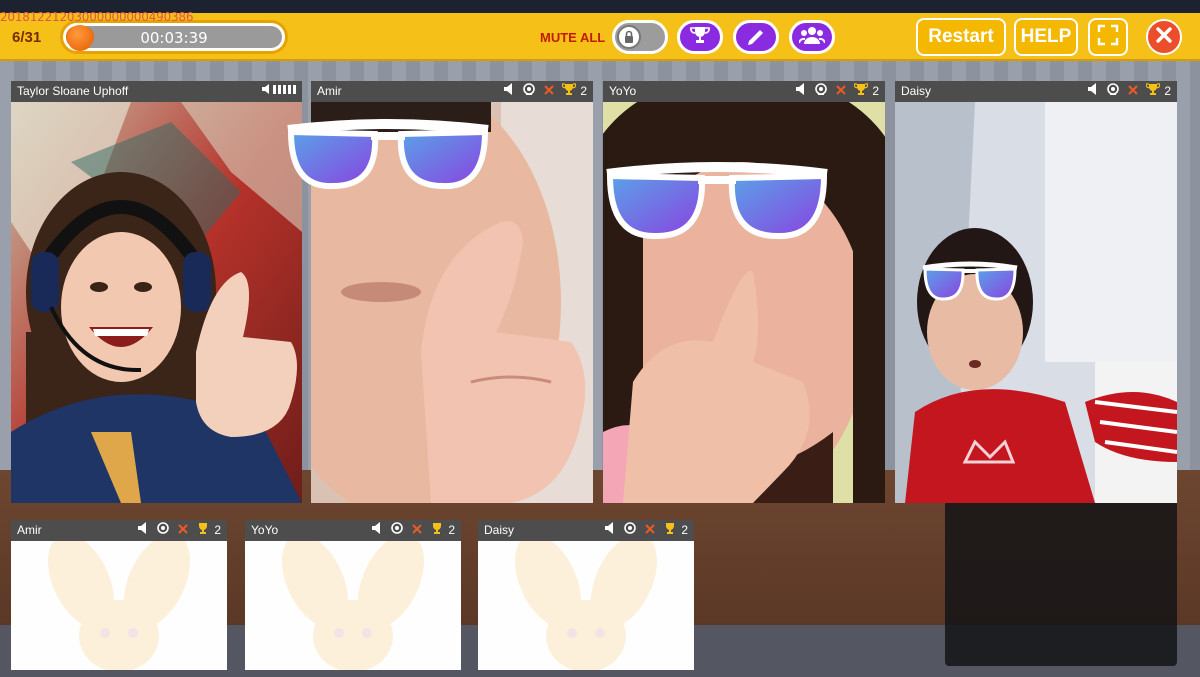  I want to click on lesson-progress-bar: 00:03:39, so click(174, 37).